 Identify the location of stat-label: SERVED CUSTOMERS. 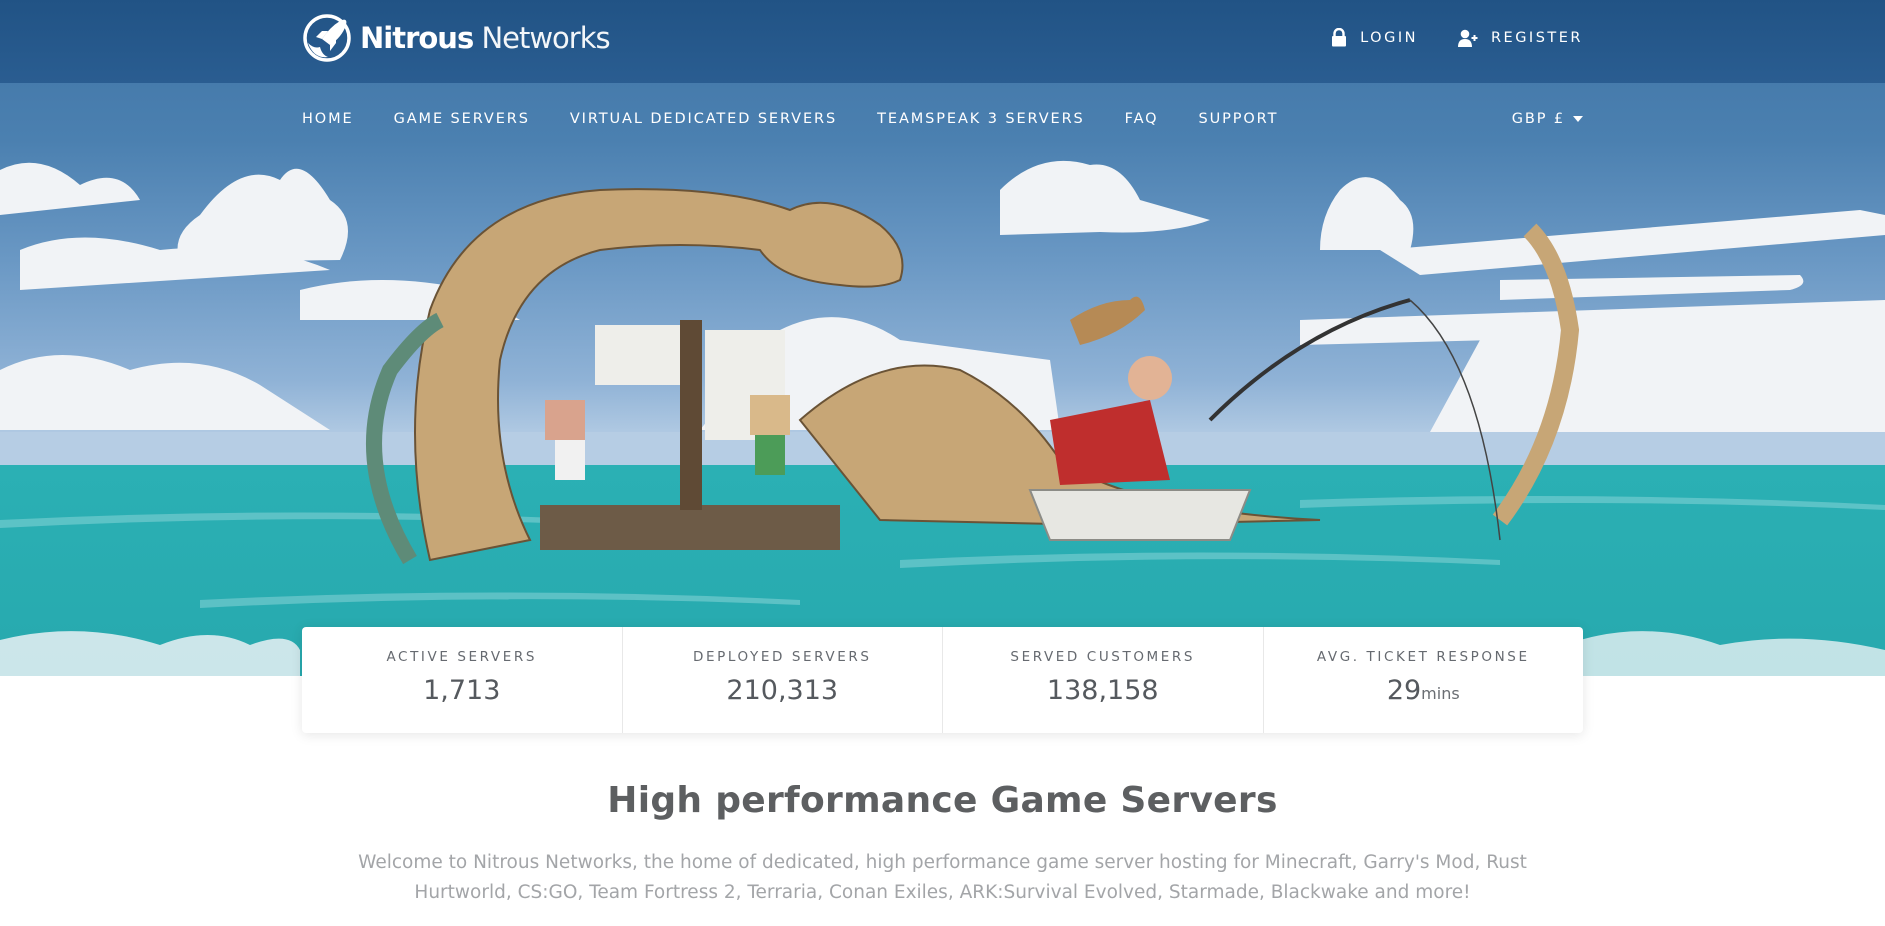
(1103, 657).